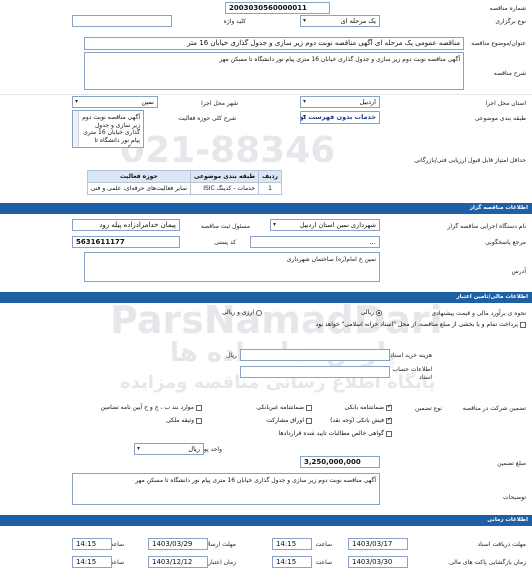 The image size is (532, 576). What do you see at coordinates (207, 118) in the screenshot?
I see `activity-label: شرح کلی حوزه فعالیت` at bounding box center [207, 118].